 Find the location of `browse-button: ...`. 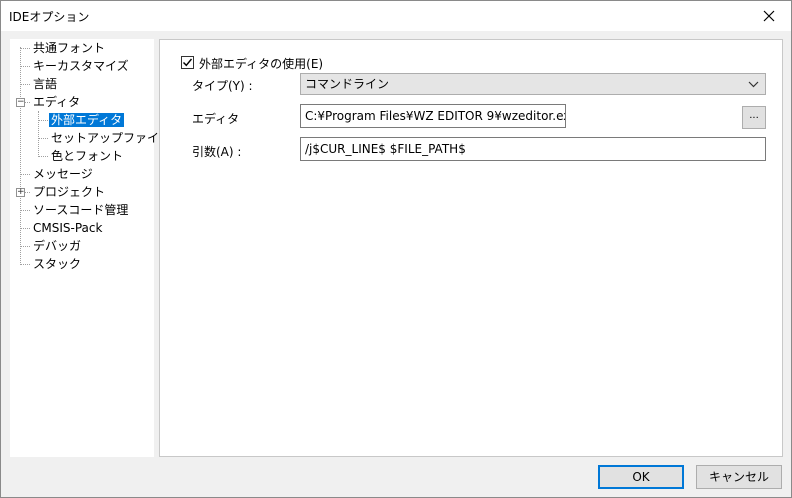

browse-button: ... is located at coordinates (754, 117).